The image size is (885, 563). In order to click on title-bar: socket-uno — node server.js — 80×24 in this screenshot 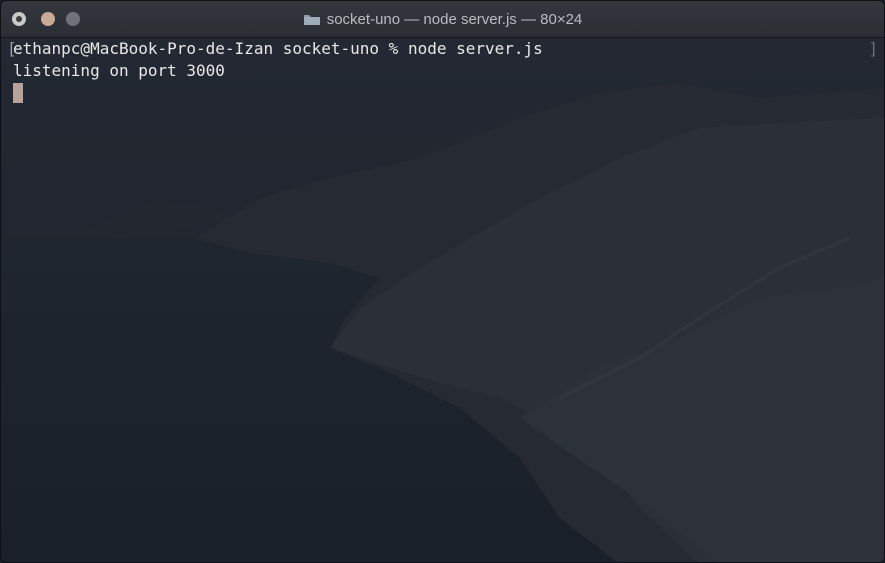, I will do `click(442, 19)`.